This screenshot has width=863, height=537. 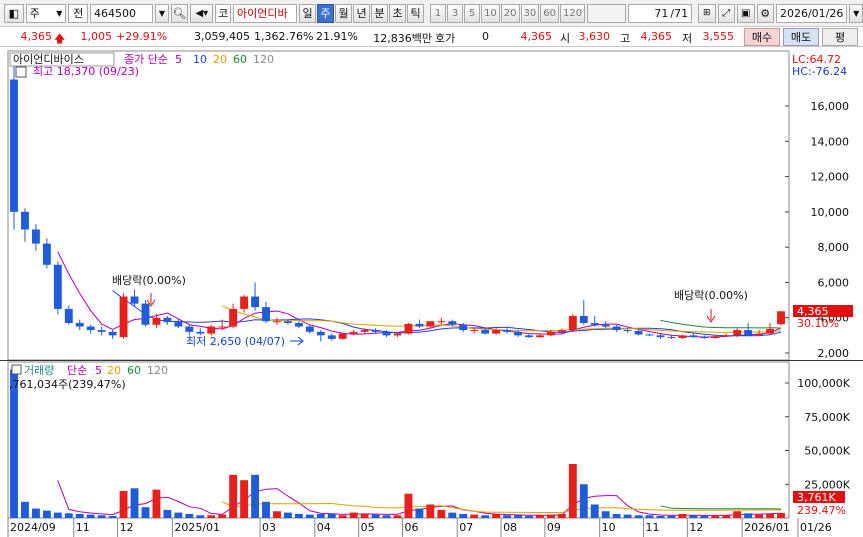 What do you see at coordinates (114, 370) in the screenshot?
I see `vol-ma-period-20: 20` at bounding box center [114, 370].